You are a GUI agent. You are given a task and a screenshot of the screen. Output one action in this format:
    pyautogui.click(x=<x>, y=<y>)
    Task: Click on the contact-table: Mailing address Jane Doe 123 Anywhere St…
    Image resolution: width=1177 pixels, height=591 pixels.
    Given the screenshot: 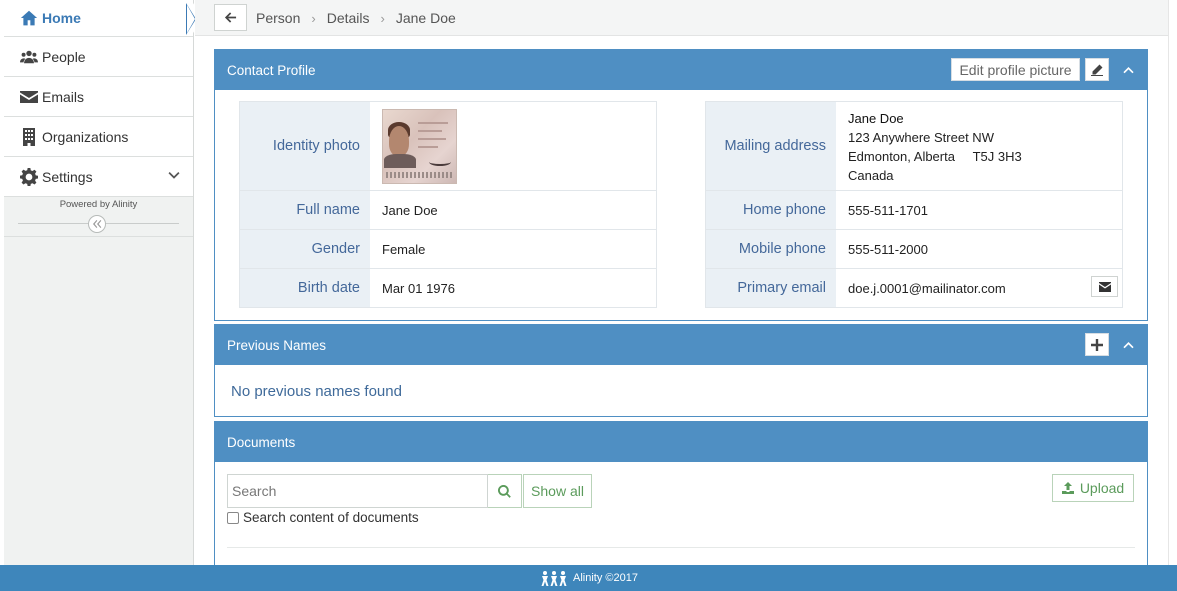 What is the action you would take?
    pyautogui.click(x=914, y=204)
    